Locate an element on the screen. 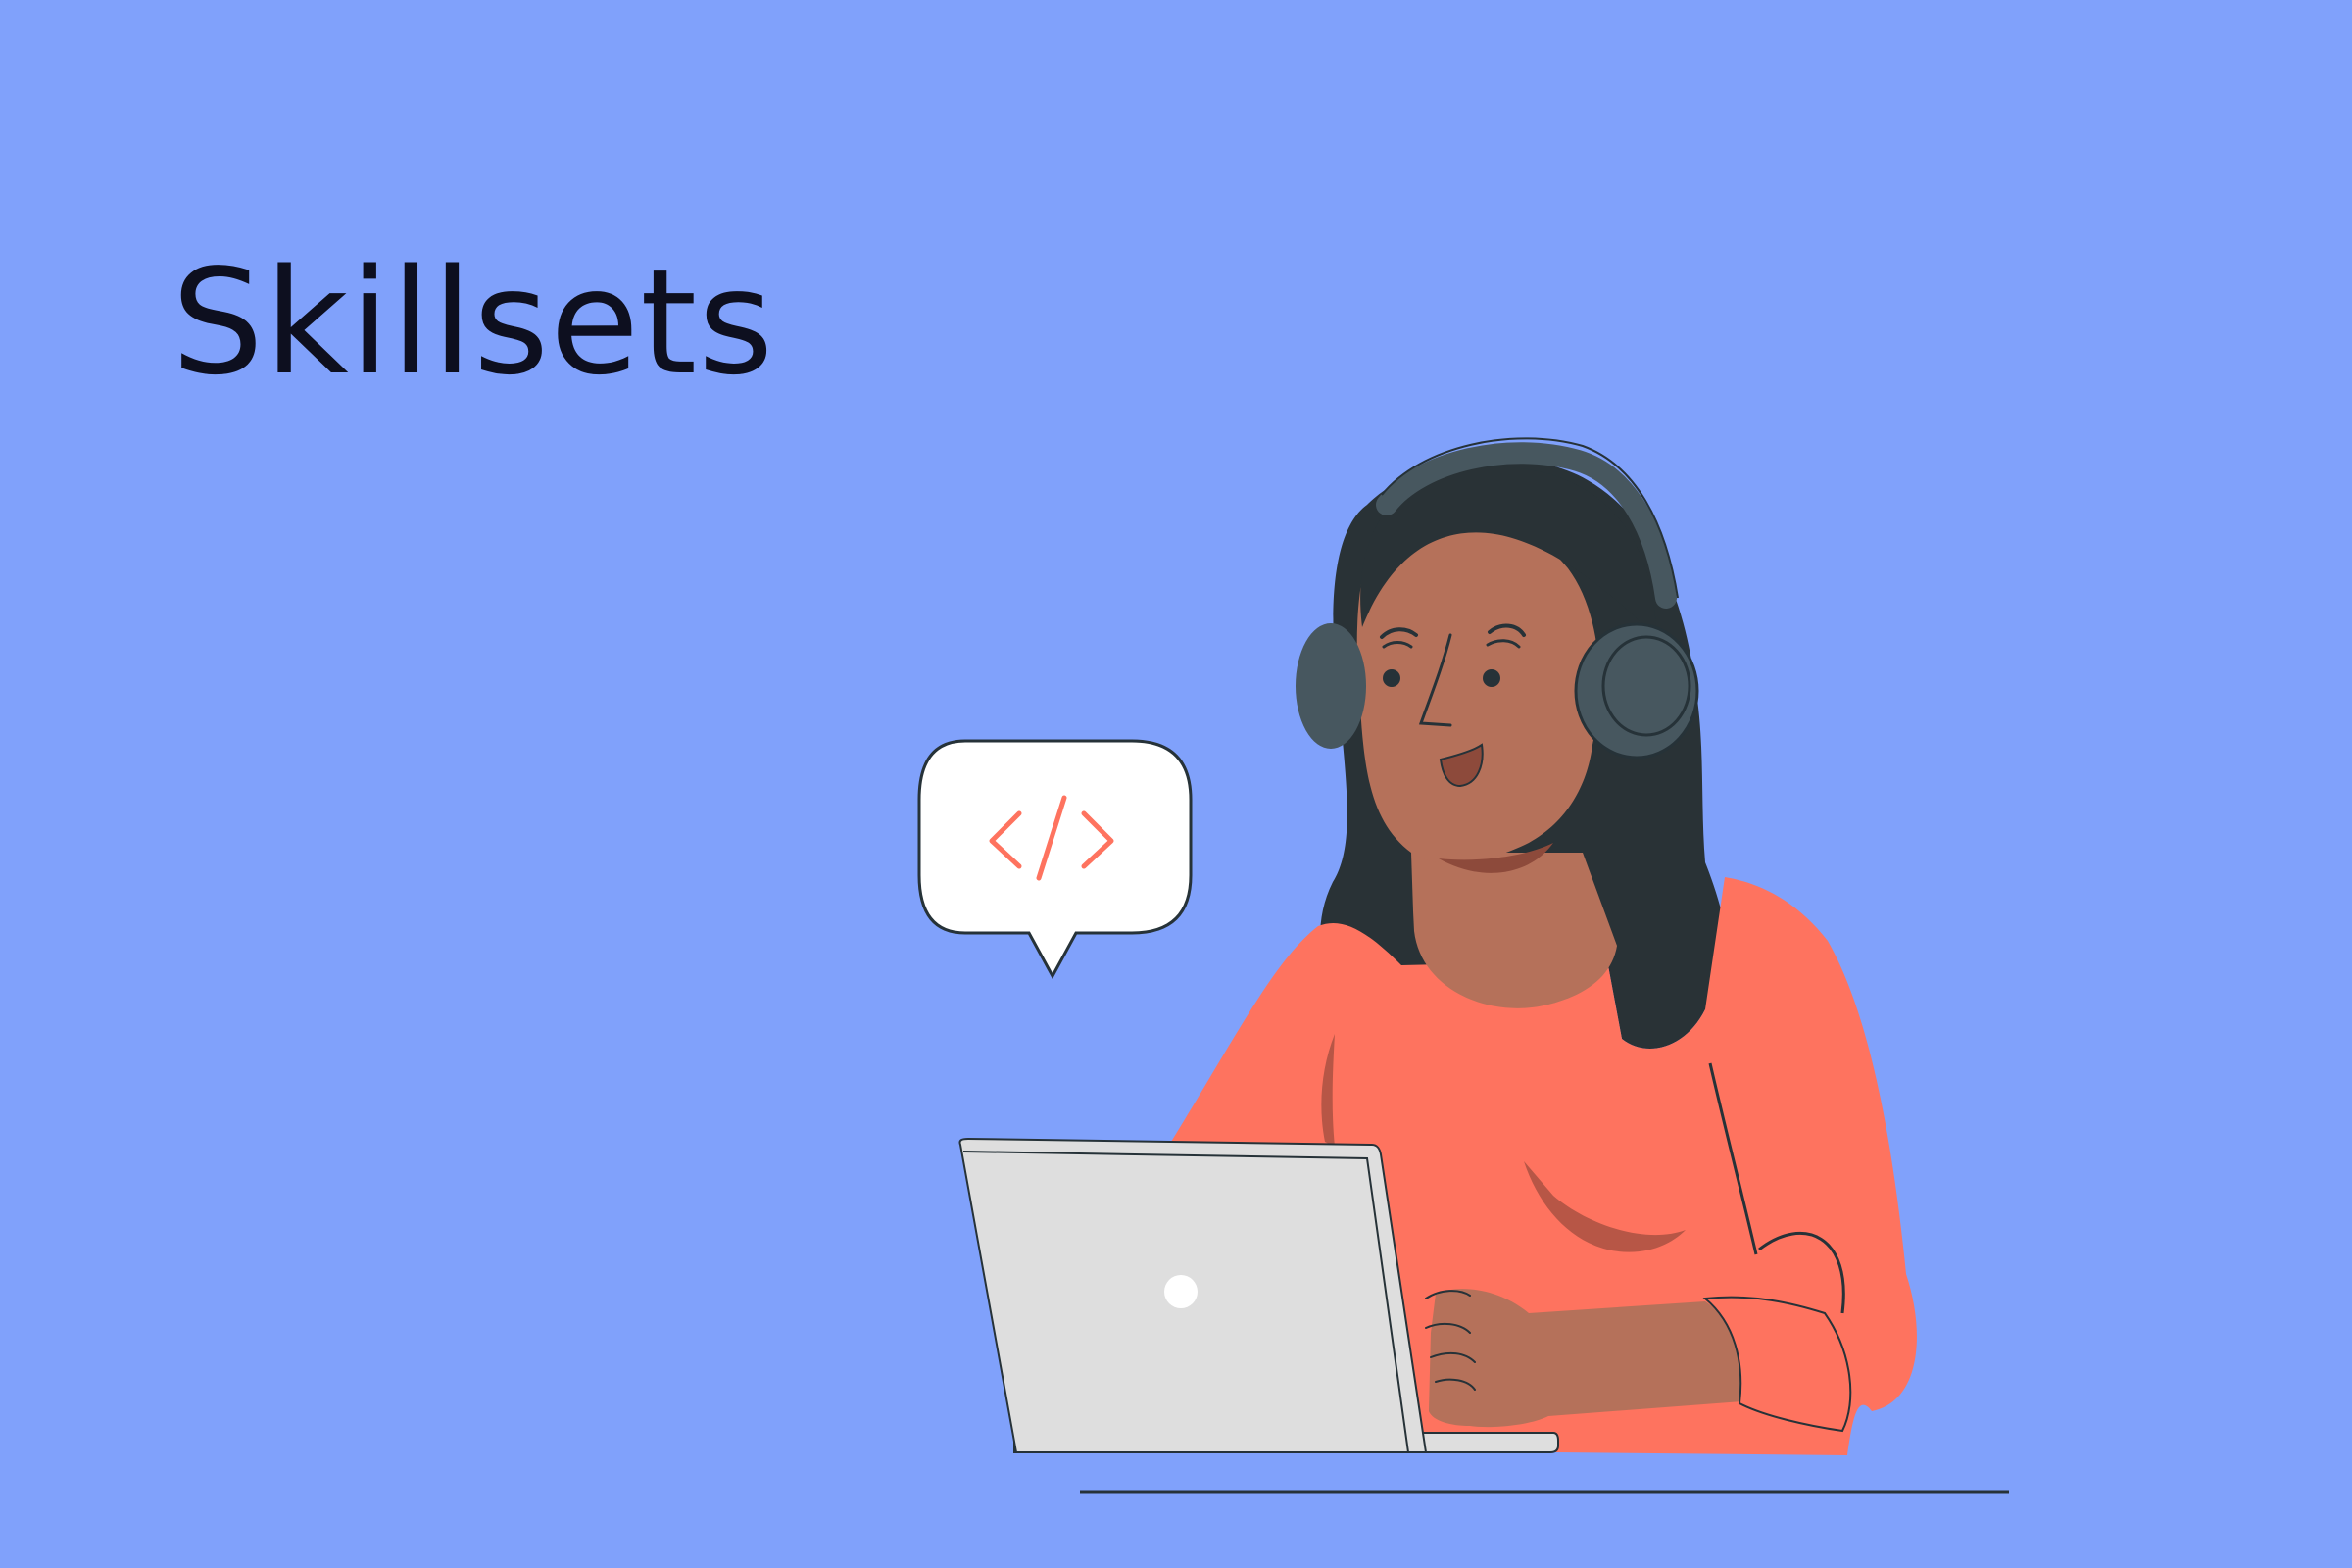 The height and width of the screenshot is (1568, 2352). eye-left is located at coordinates (1391, 678).